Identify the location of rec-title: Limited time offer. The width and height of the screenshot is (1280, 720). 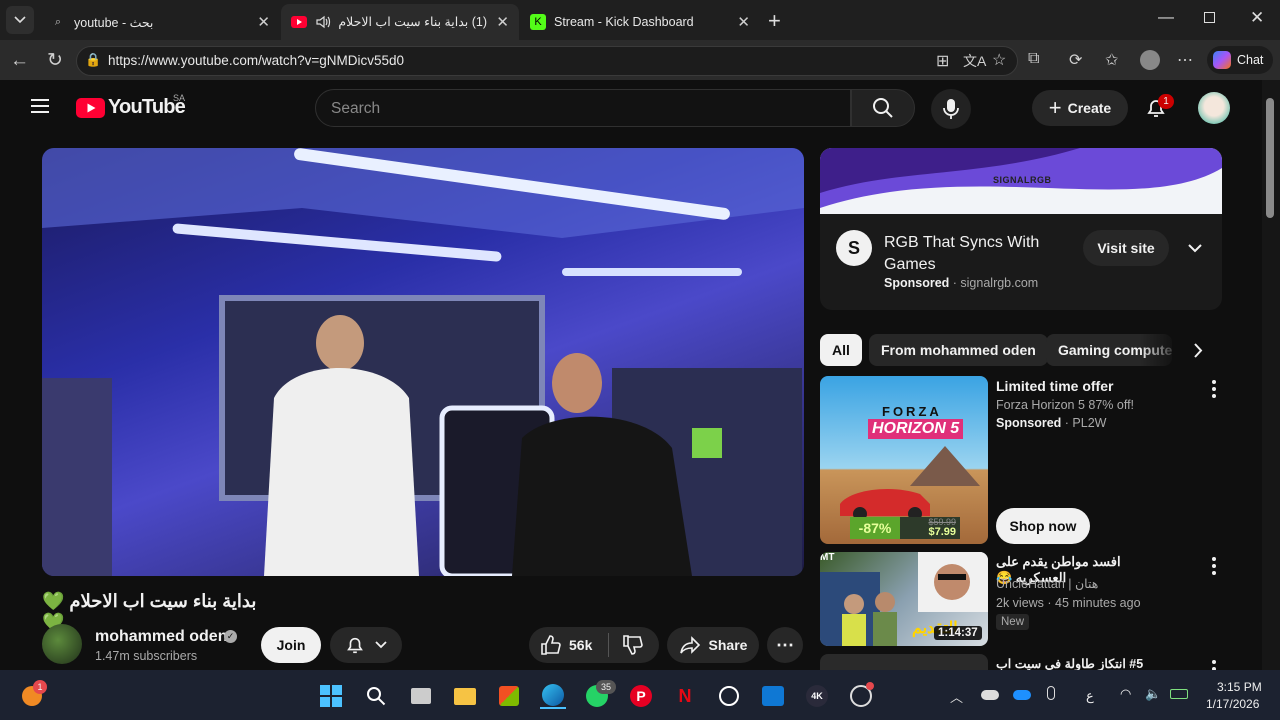
(1054, 386).